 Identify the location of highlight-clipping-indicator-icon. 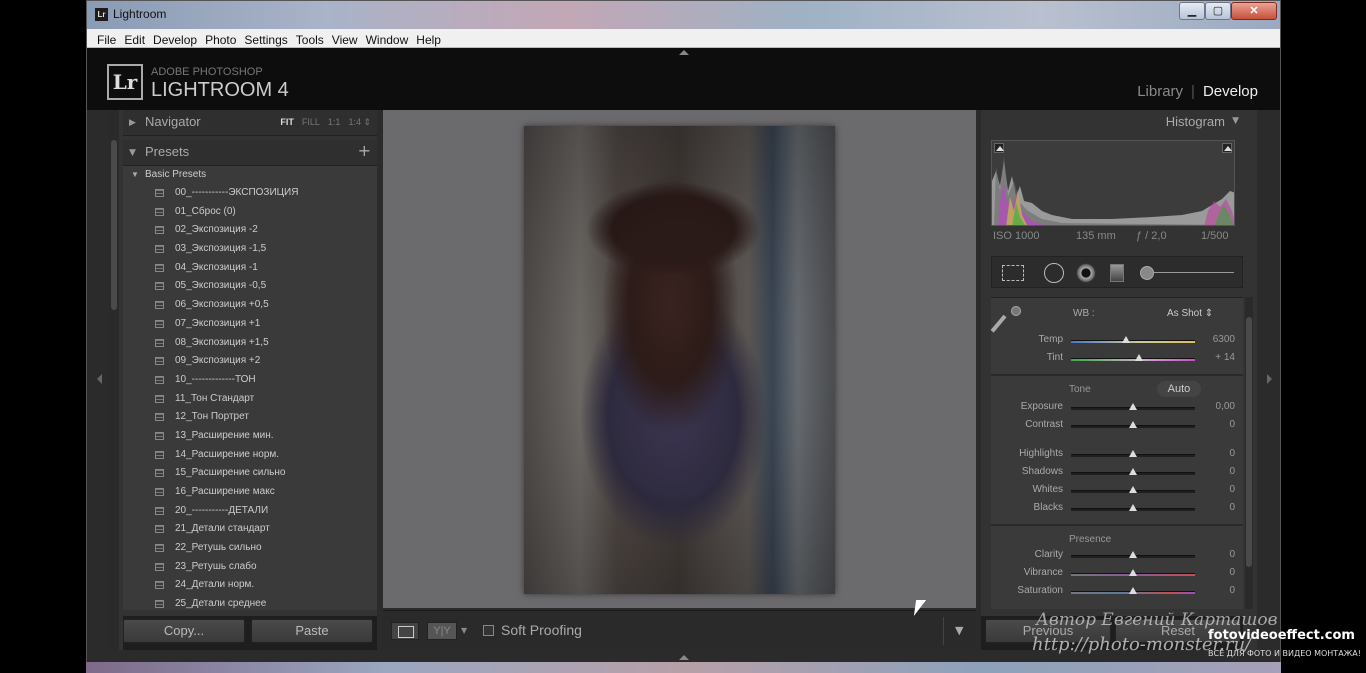
(1227, 148).